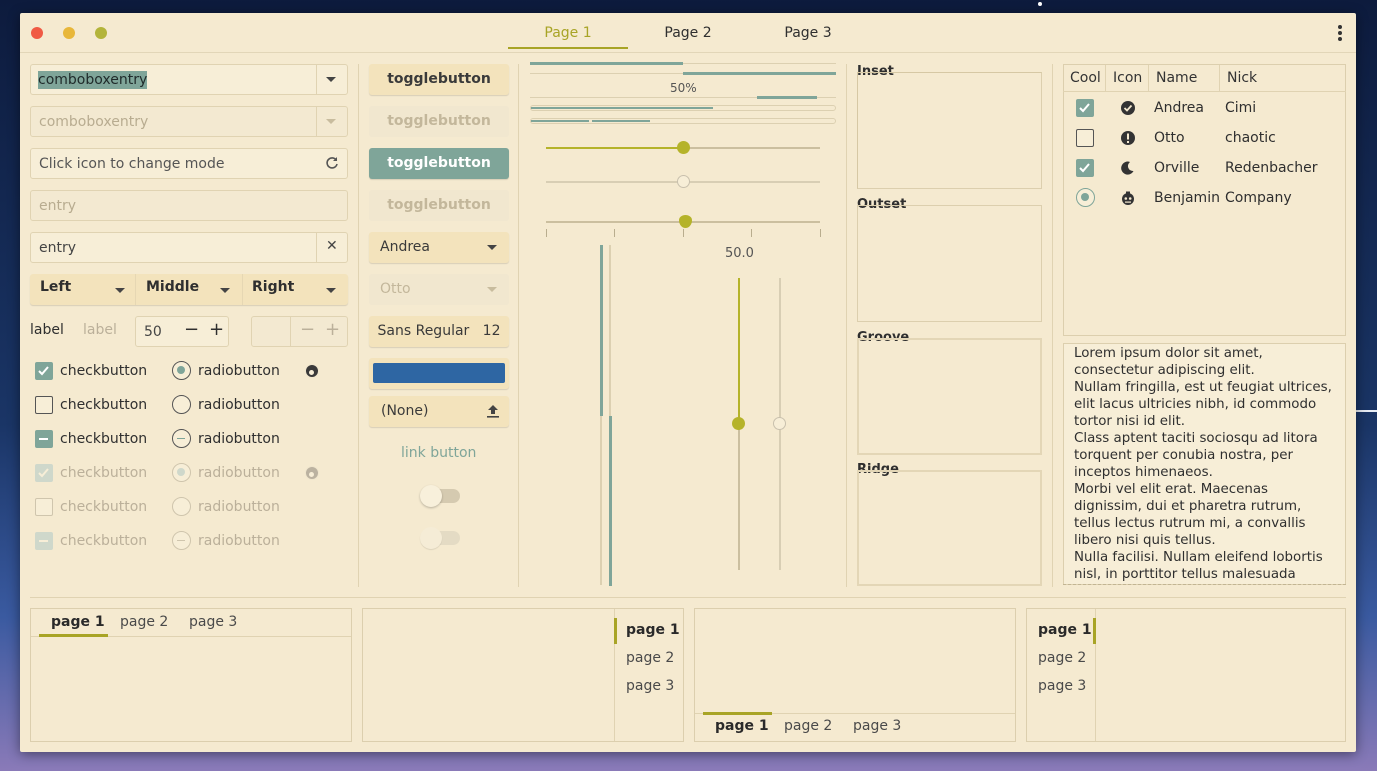  I want to click on notebook-bottom-tab-1: page 1, so click(742, 726).